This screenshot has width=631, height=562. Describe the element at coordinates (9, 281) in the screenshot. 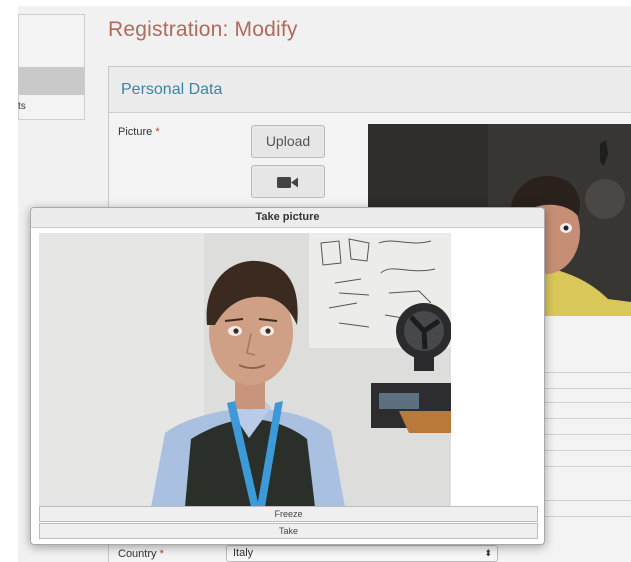

I see `left-rail` at that location.